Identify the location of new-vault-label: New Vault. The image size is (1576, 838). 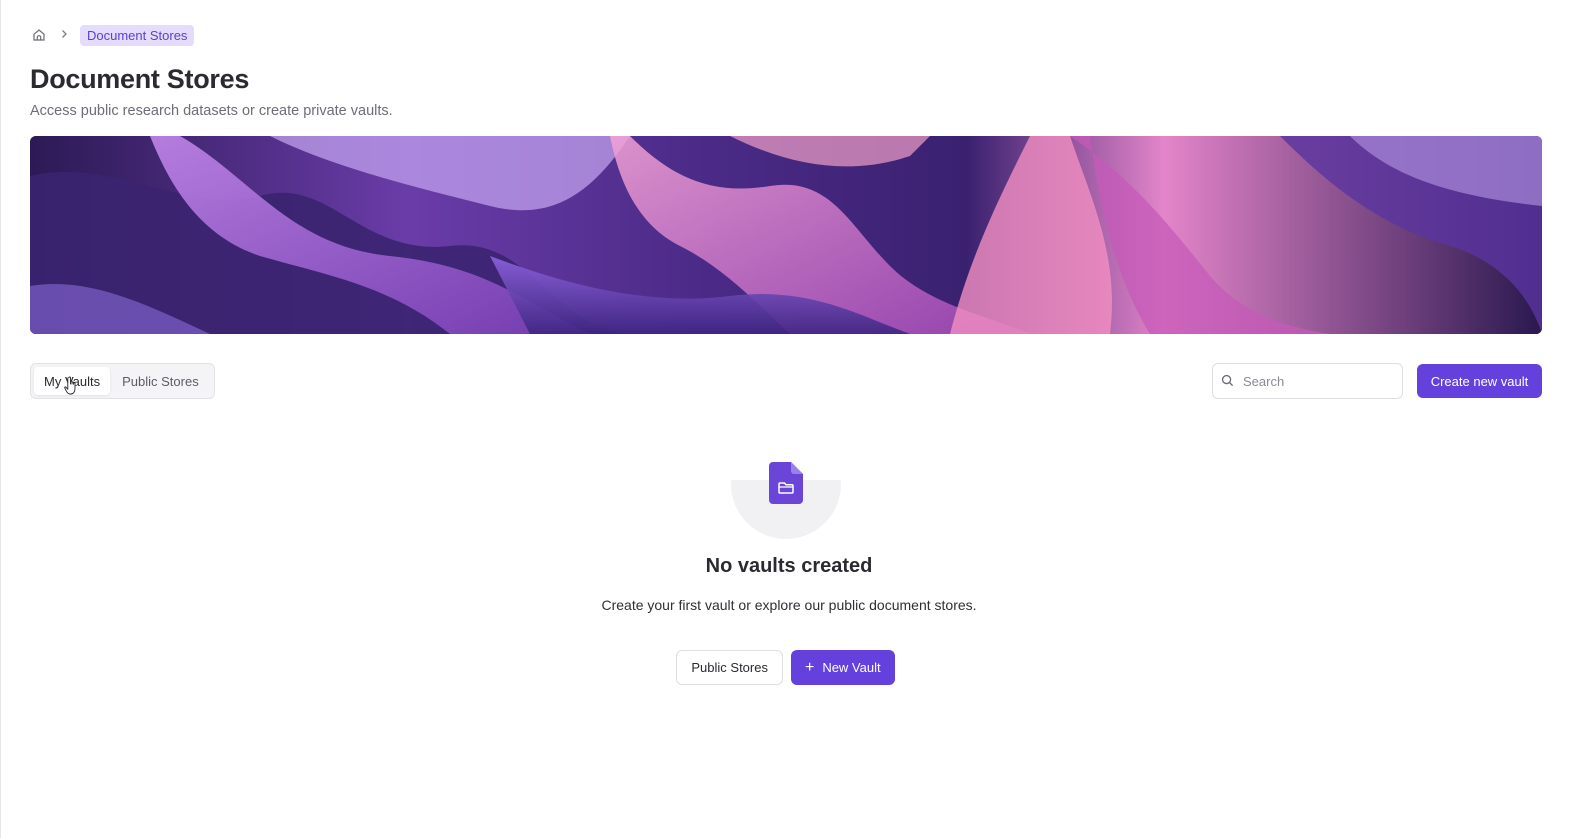
(851, 667).